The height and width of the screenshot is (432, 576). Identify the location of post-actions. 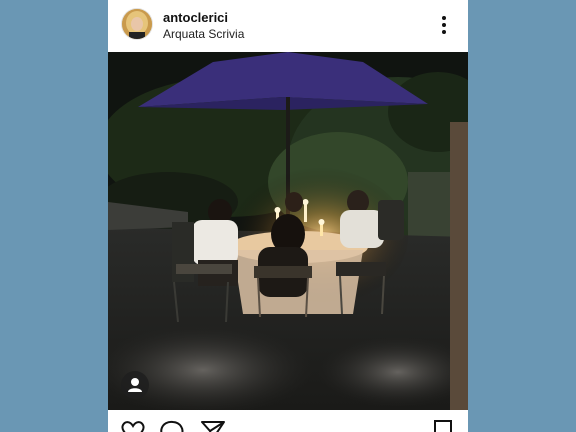
(288, 421).